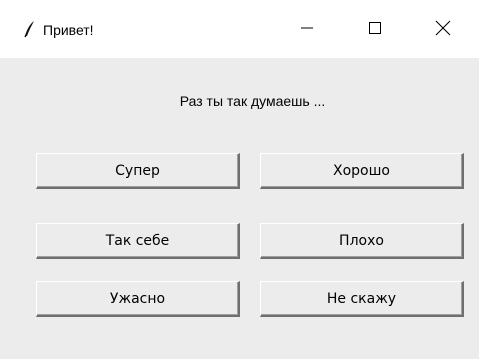 This screenshot has height=359, width=479. Describe the element at coordinates (30, 29) in the screenshot. I see `feather-icon` at that location.